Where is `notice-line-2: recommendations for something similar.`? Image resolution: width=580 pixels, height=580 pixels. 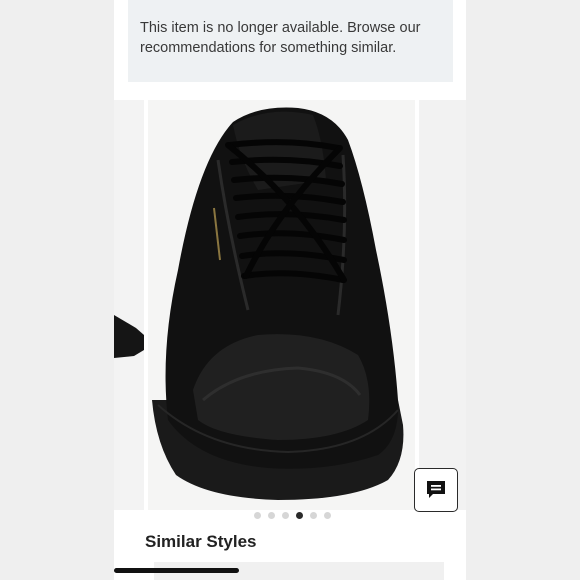
notice-line-2: recommendations for something similar. is located at coordinates (268, 48).